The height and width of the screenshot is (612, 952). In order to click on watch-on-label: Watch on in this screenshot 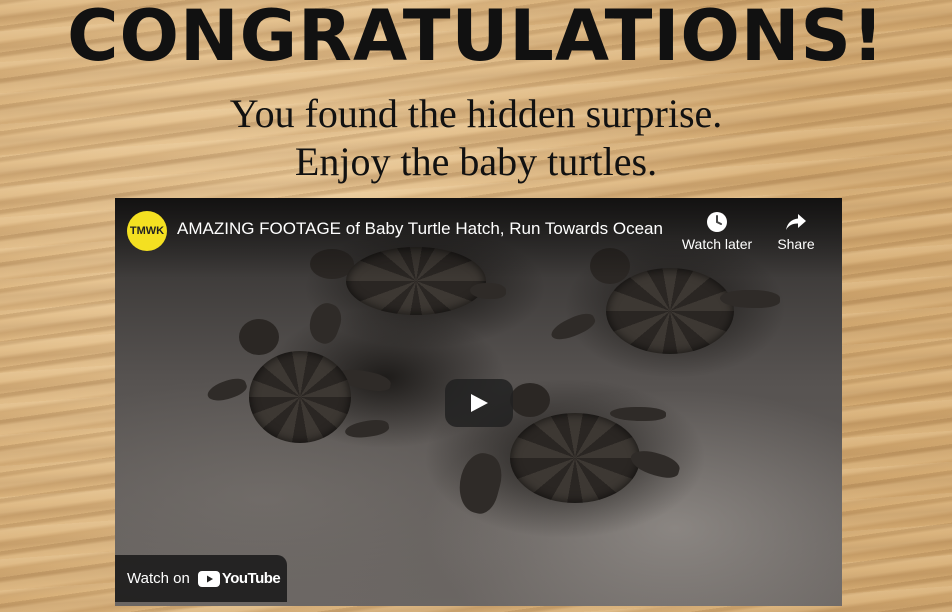, I will do `click(158, 578)`.